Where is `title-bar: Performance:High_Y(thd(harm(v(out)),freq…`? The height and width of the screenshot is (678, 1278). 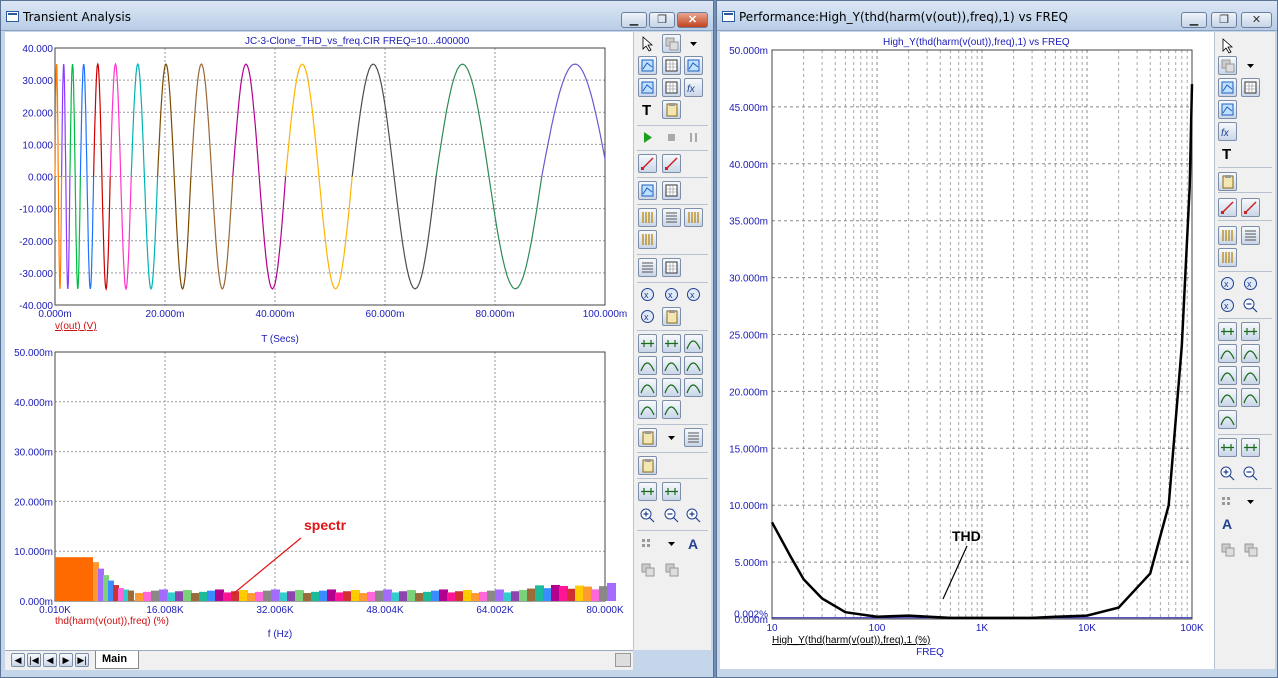 title-bar: Performance:High_Y(thd(harm(v(out)),freq… is located at coordinates (997, 16).